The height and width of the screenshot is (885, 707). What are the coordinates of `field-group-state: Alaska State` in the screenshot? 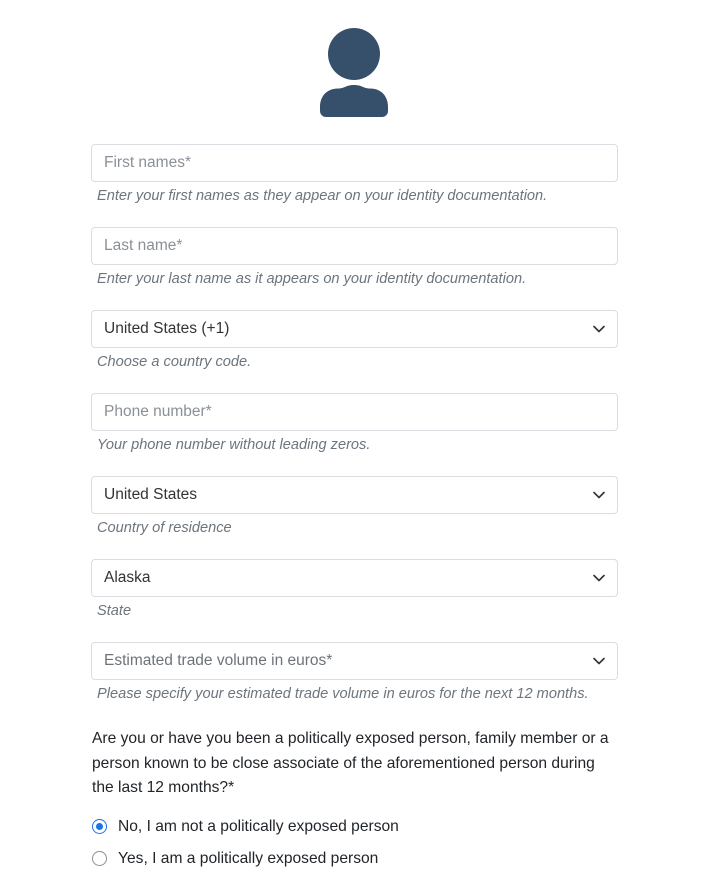 It's located at (354, 590).